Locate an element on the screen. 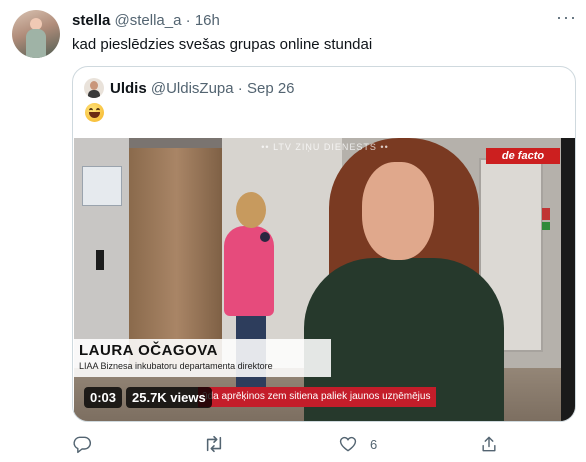 This screenshot has width=586, height=462. avatar-figure-body is located at coordinates (36, 43).